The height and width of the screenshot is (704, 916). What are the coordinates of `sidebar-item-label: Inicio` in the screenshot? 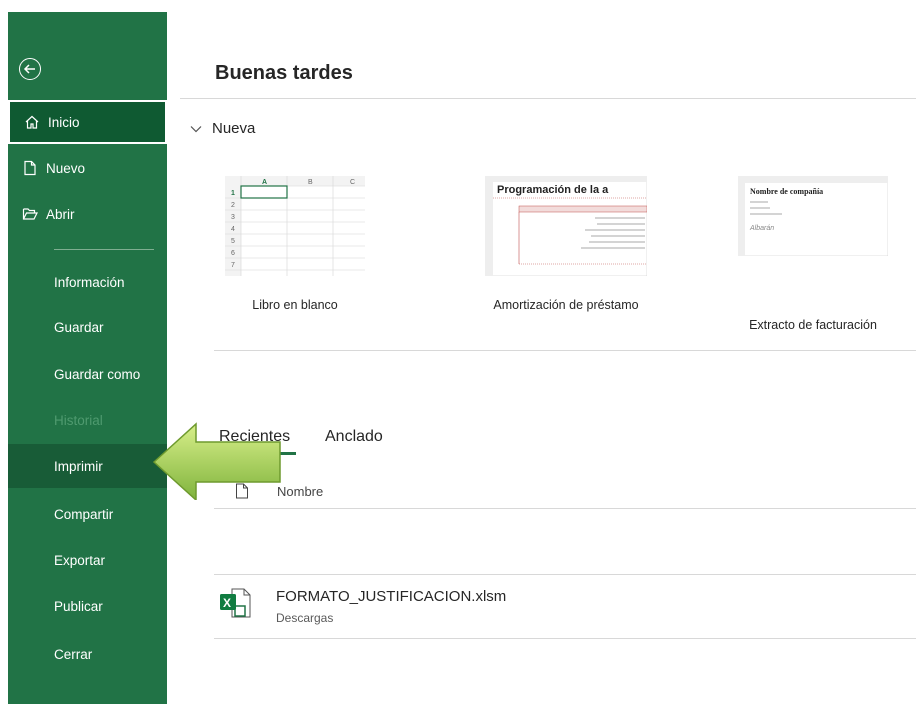 It's located at (64, 122).